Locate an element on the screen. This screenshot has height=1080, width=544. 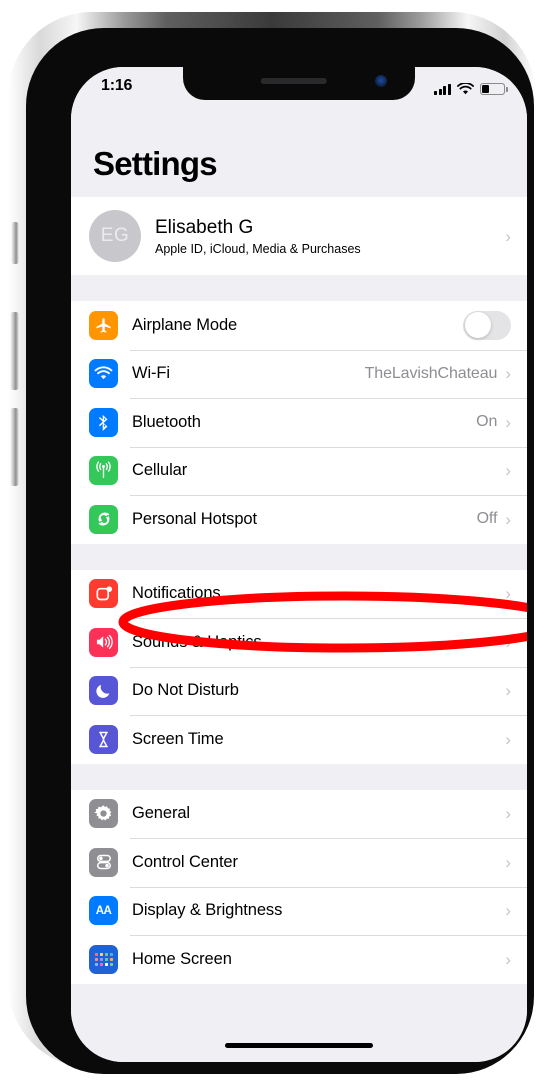
row-label: Cellular is located at coordinates (160, 470).